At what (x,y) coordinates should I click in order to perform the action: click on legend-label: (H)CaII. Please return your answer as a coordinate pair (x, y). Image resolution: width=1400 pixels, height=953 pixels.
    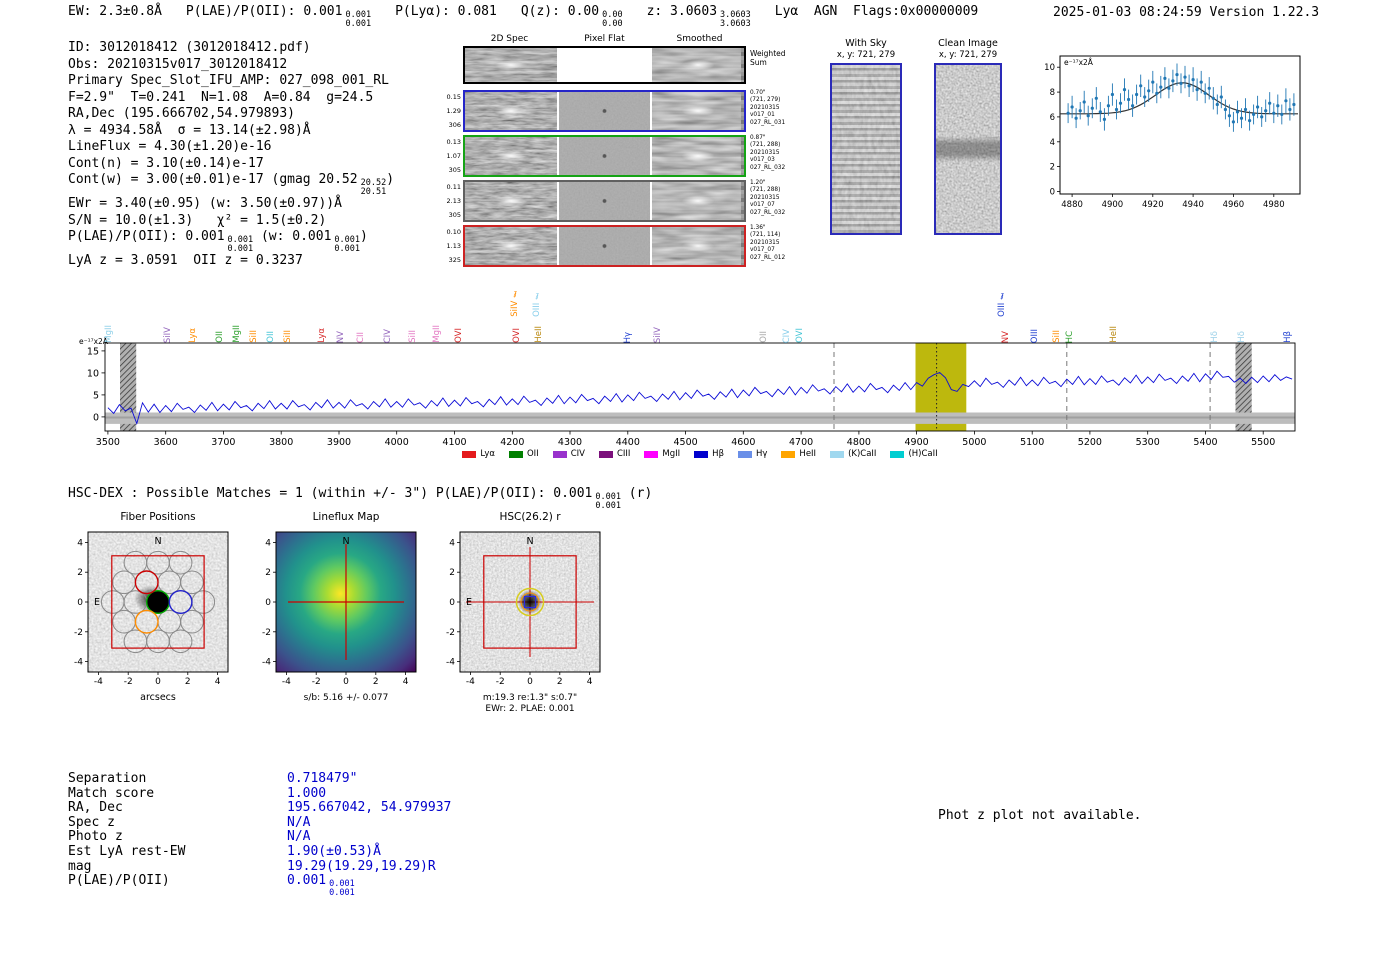
    Looking at the image, I should click on (923, 454).